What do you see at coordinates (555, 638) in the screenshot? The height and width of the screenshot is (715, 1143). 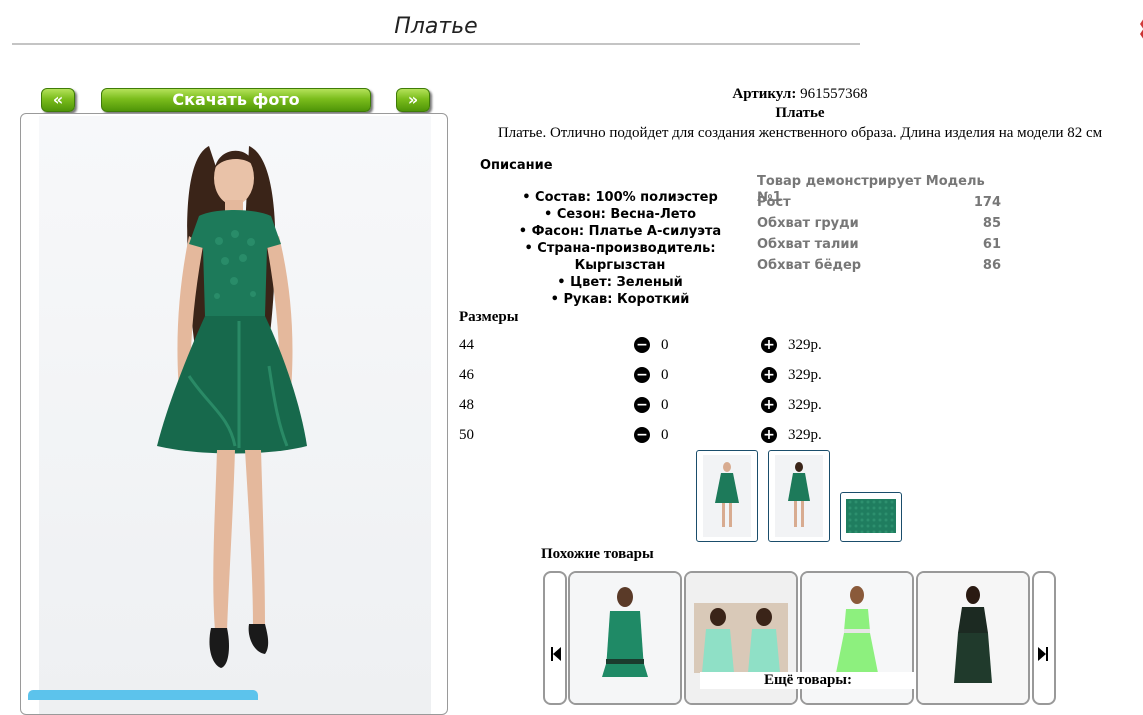 I see `carousel-prev-button` at bounding box center [555, 638].